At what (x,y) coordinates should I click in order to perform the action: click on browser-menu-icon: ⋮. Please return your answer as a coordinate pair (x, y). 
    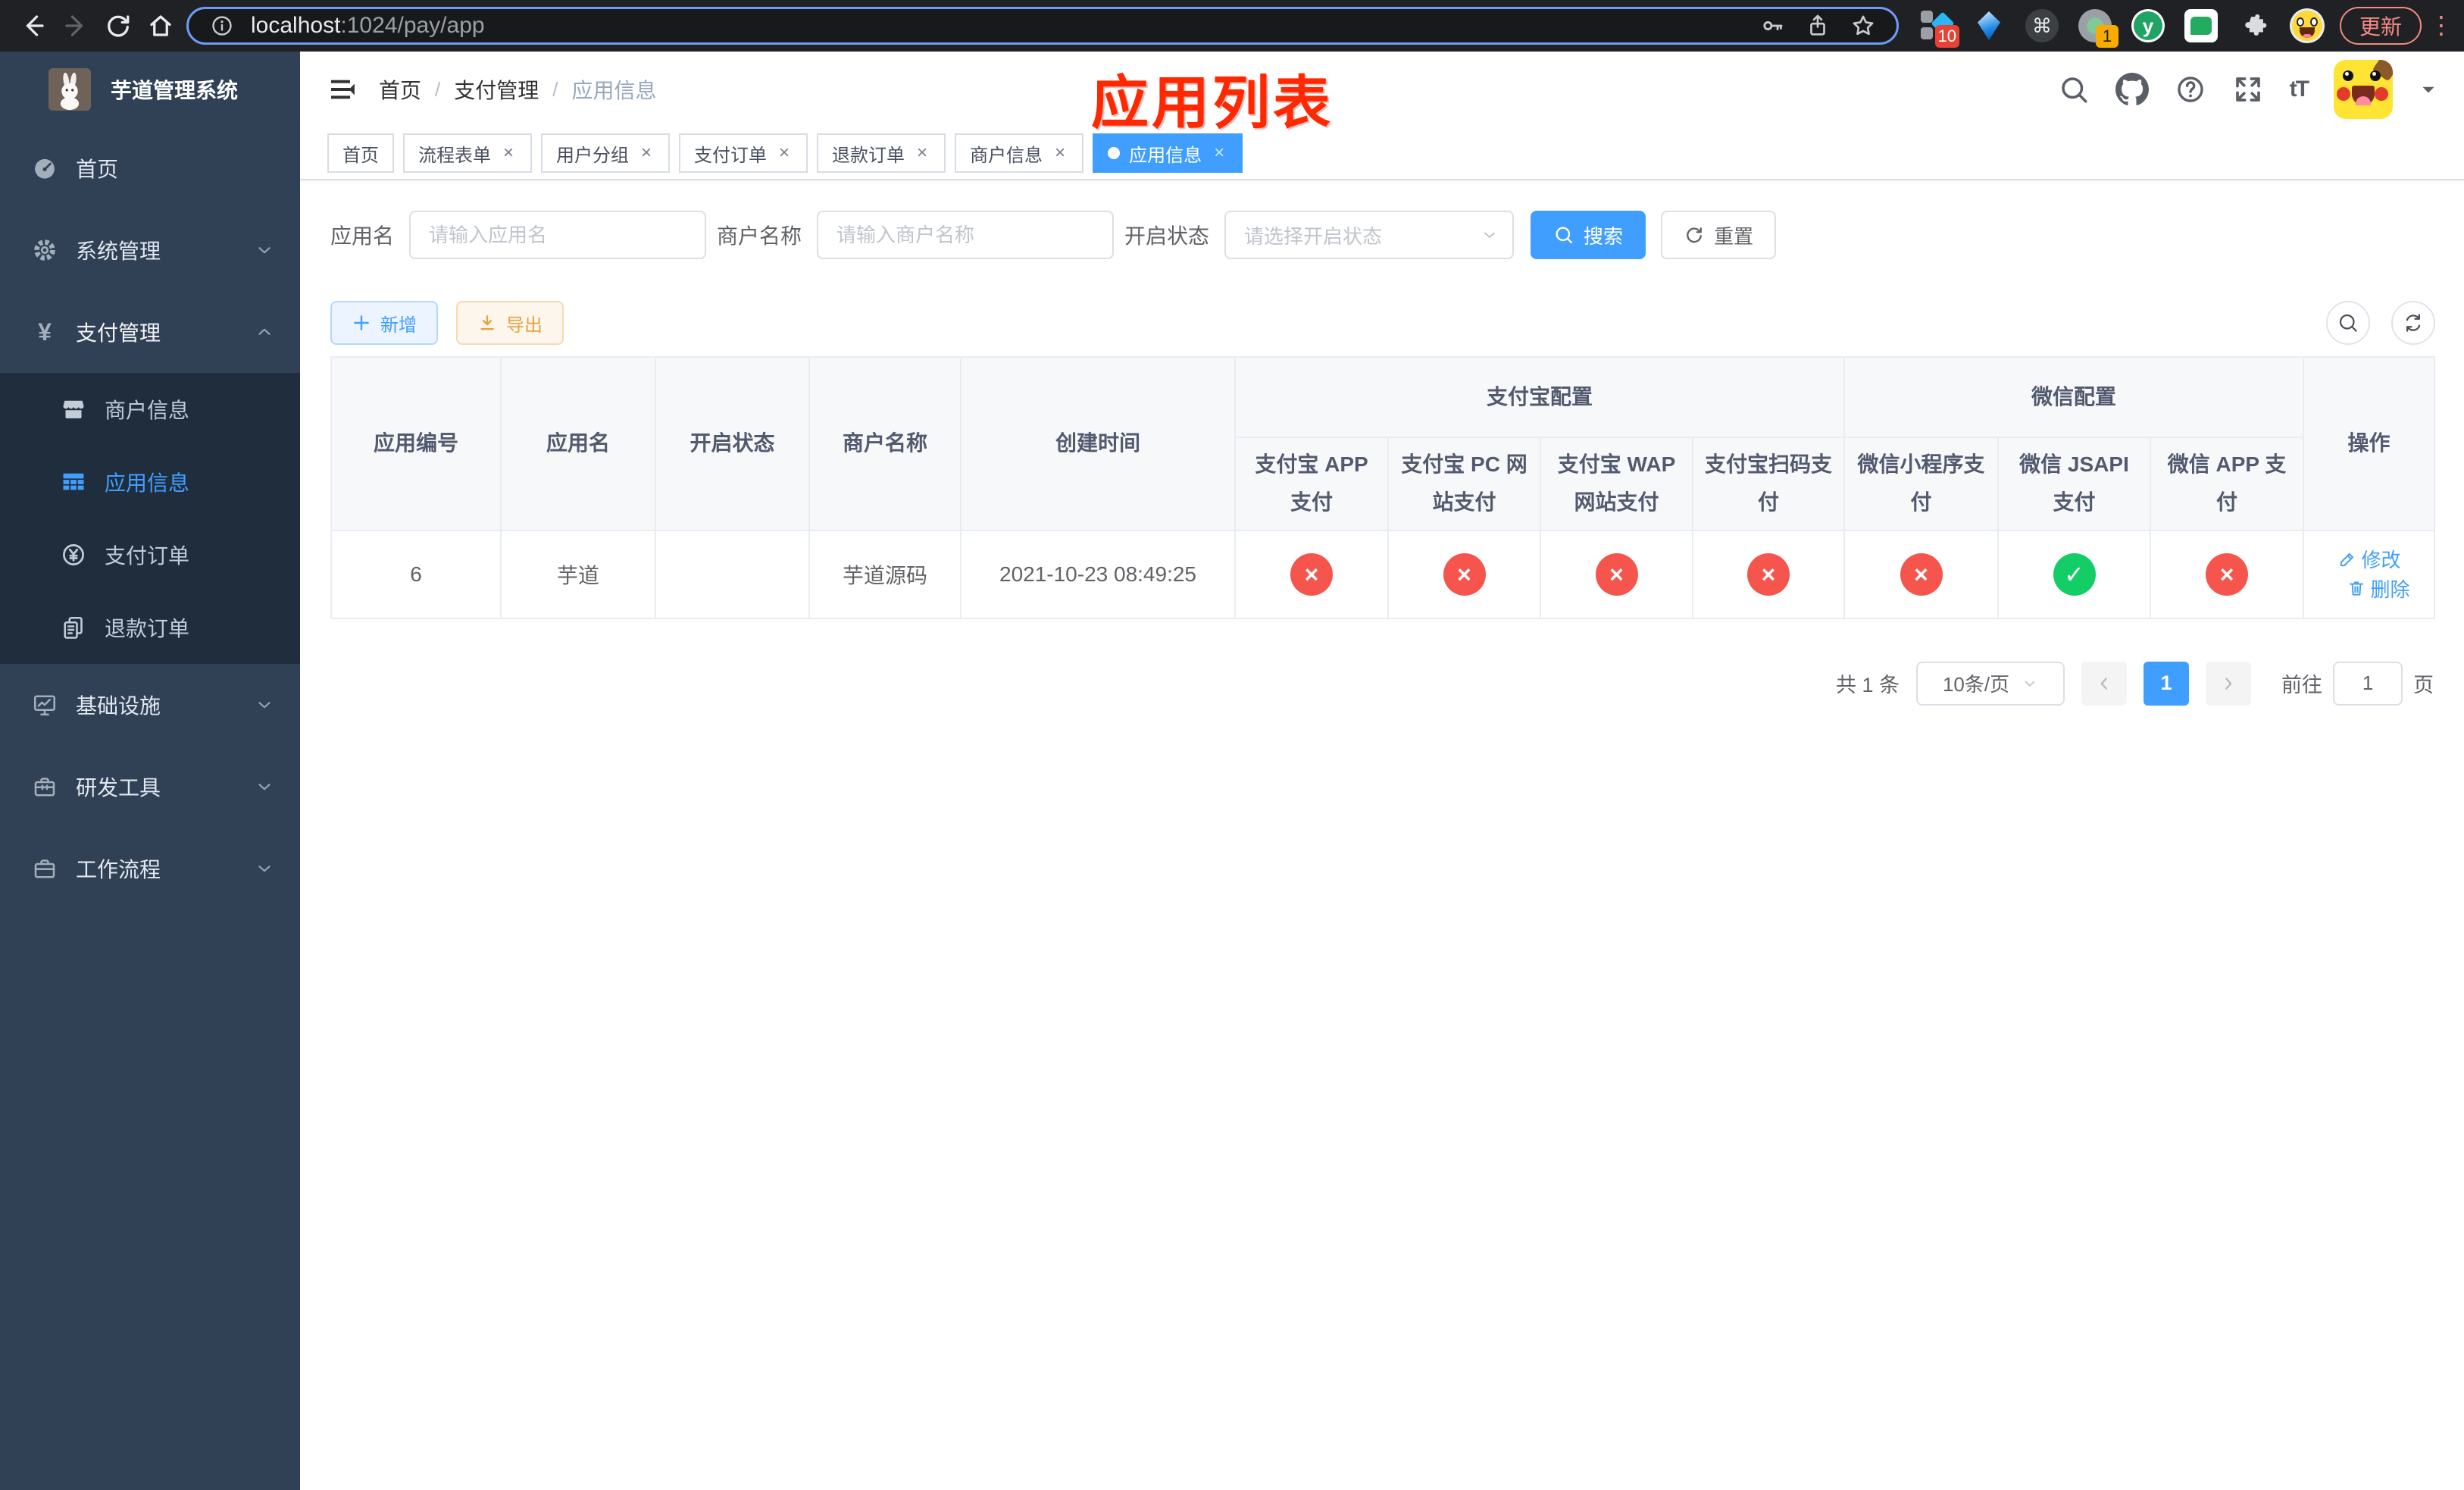
    Looking at the image, I should click on (2441, 26).